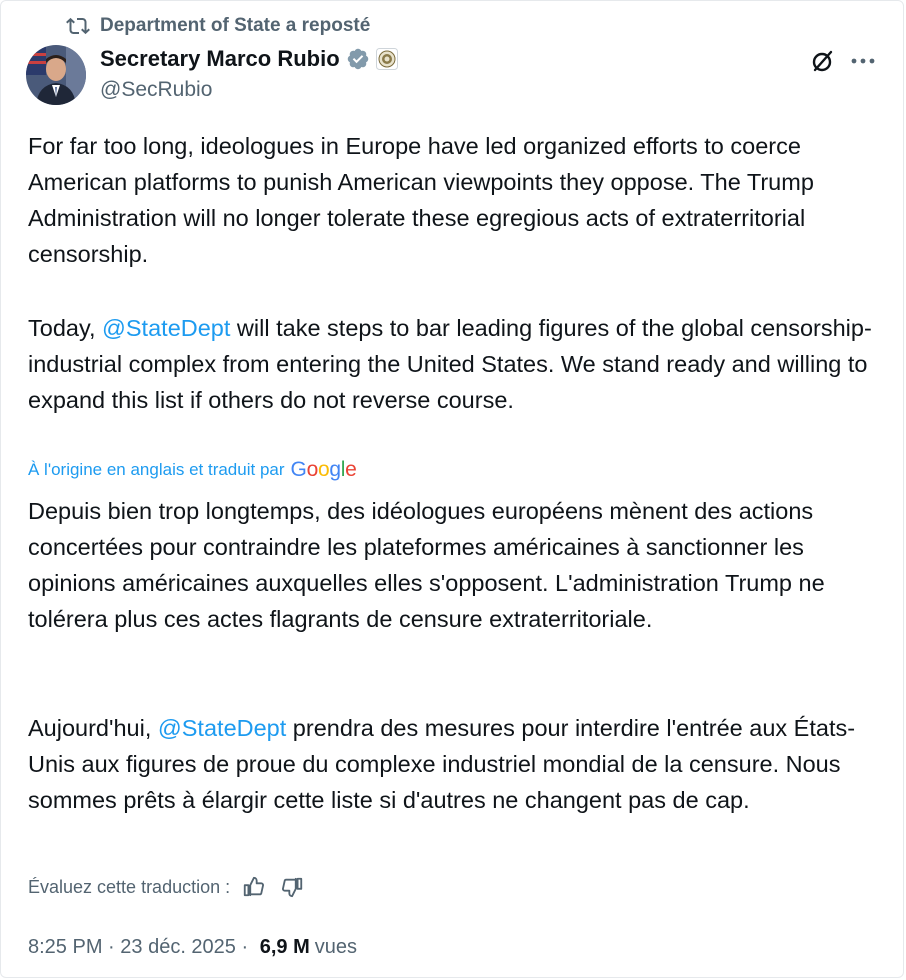  I want to click on author-handle: @SecRubio, so click(156, 90).